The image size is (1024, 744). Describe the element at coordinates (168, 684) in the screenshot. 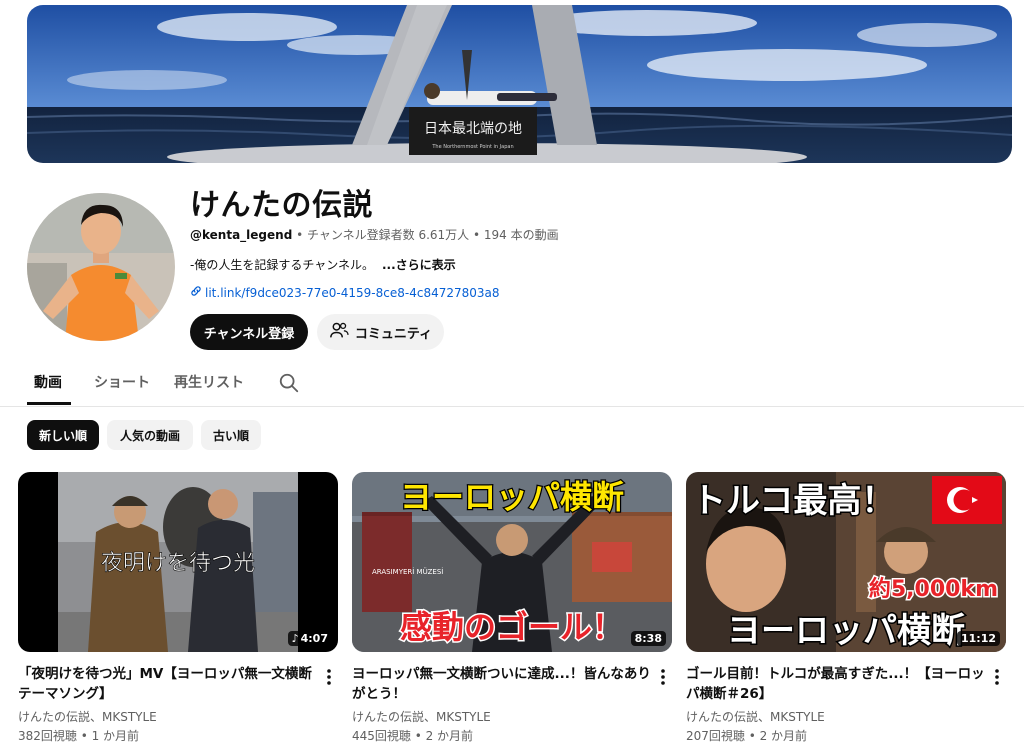

I see `video-title: 「夜明けを待つ光」MV【ヨーロッパ無一文横断テーマソング】` at that location.